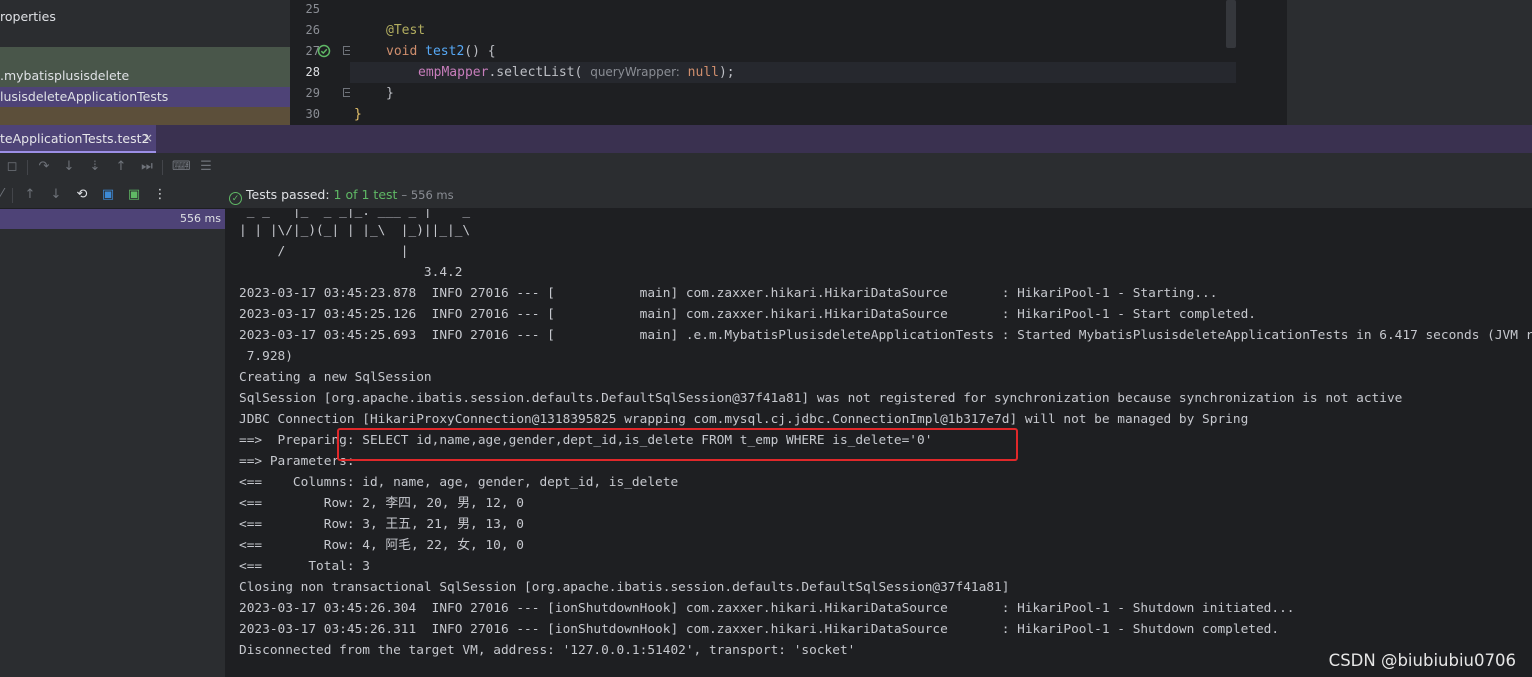 Image resolution: width=1532 pixels, height=677 pixels. I want to click on status-prefix: Tests passed:, so click(288, 194).